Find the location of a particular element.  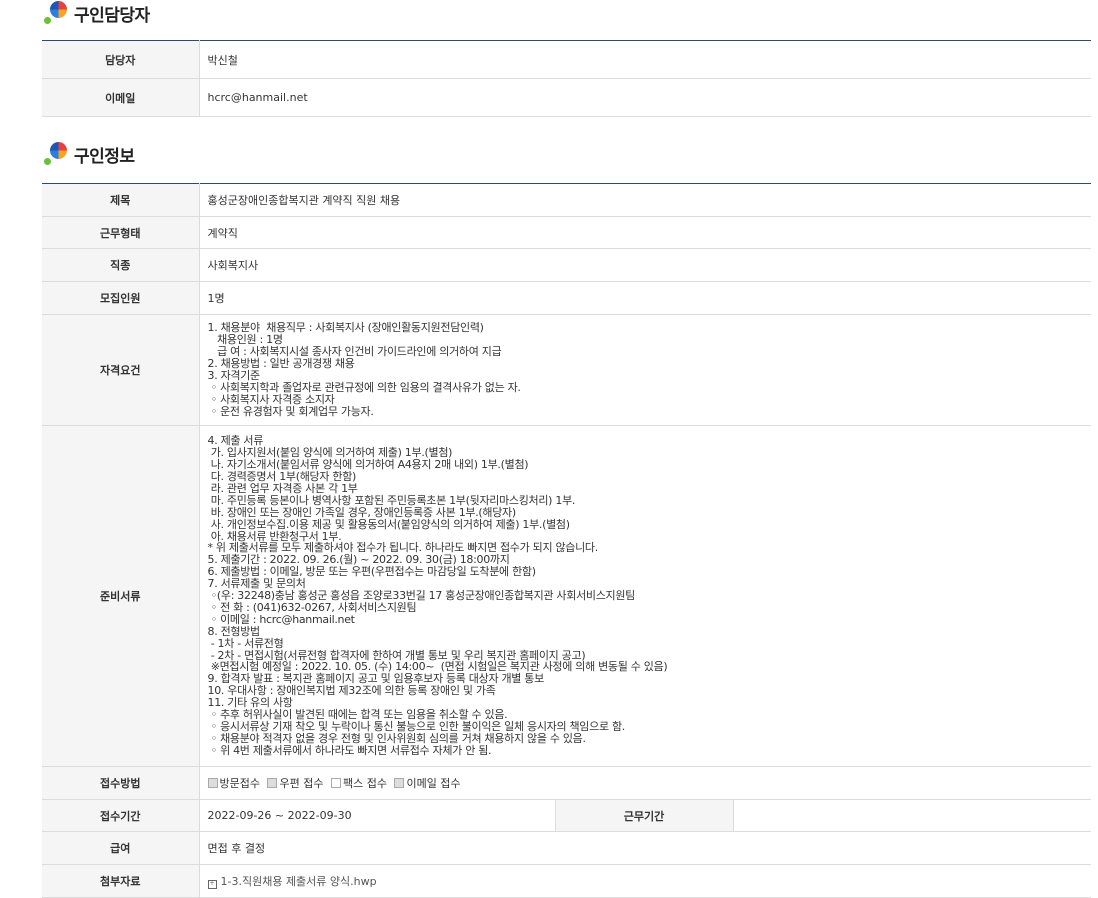

contact-email: hcrc@hanmail.net is located at coordinates (257, 97).